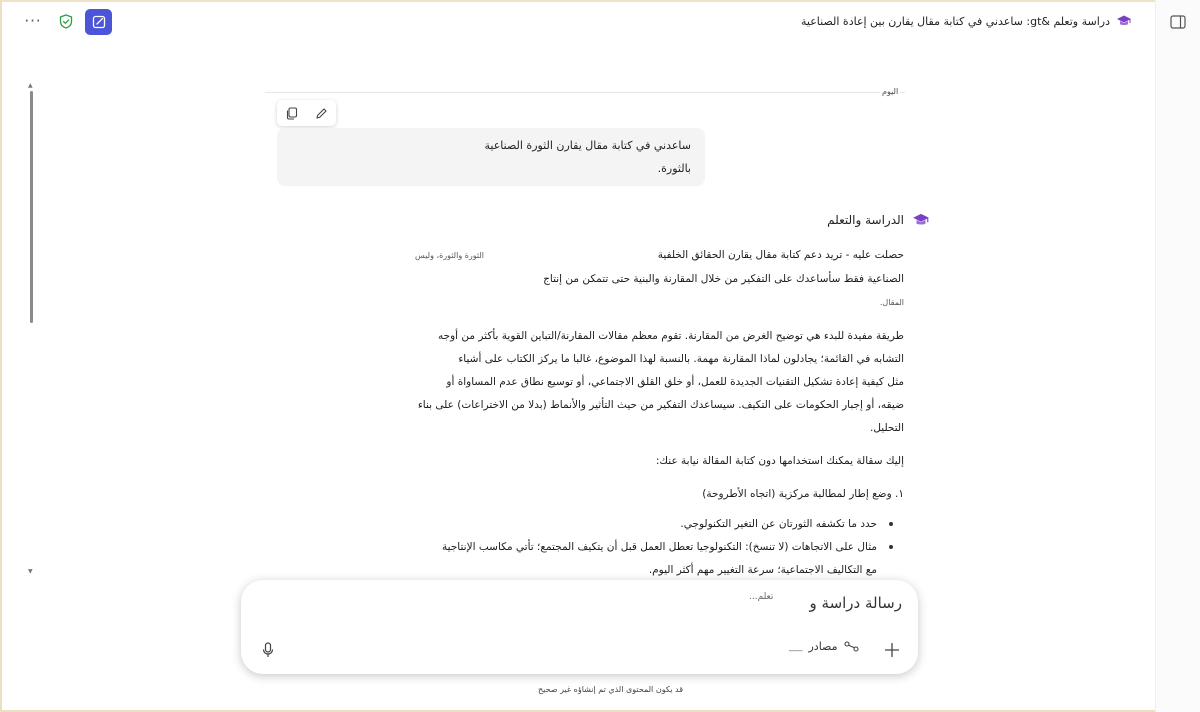 This screenshot has height=712, width=1200. I want to click on scroll-up-arrow: ▲, so click(30, 85).